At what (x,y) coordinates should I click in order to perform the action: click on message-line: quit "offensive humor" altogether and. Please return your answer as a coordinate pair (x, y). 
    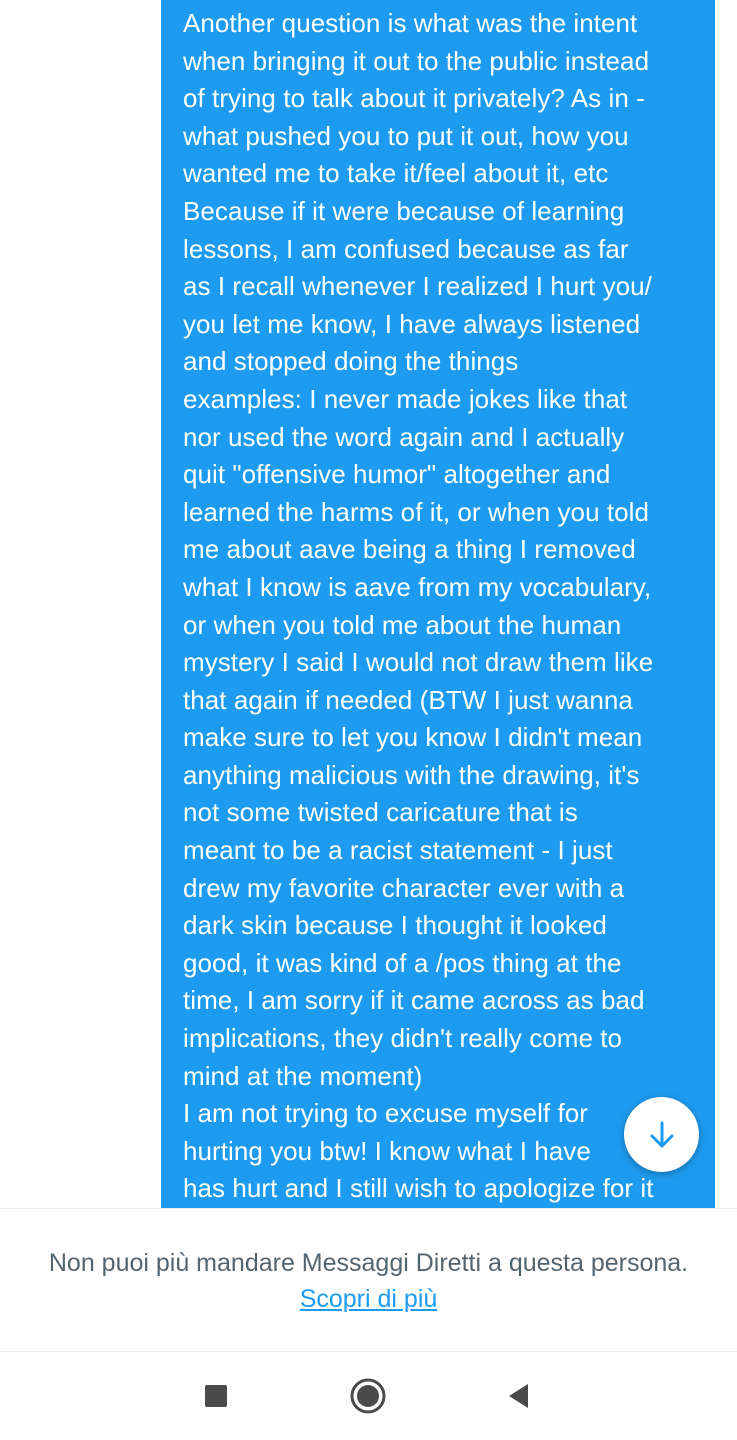
    Looking at the image, I should click on (397, 474).